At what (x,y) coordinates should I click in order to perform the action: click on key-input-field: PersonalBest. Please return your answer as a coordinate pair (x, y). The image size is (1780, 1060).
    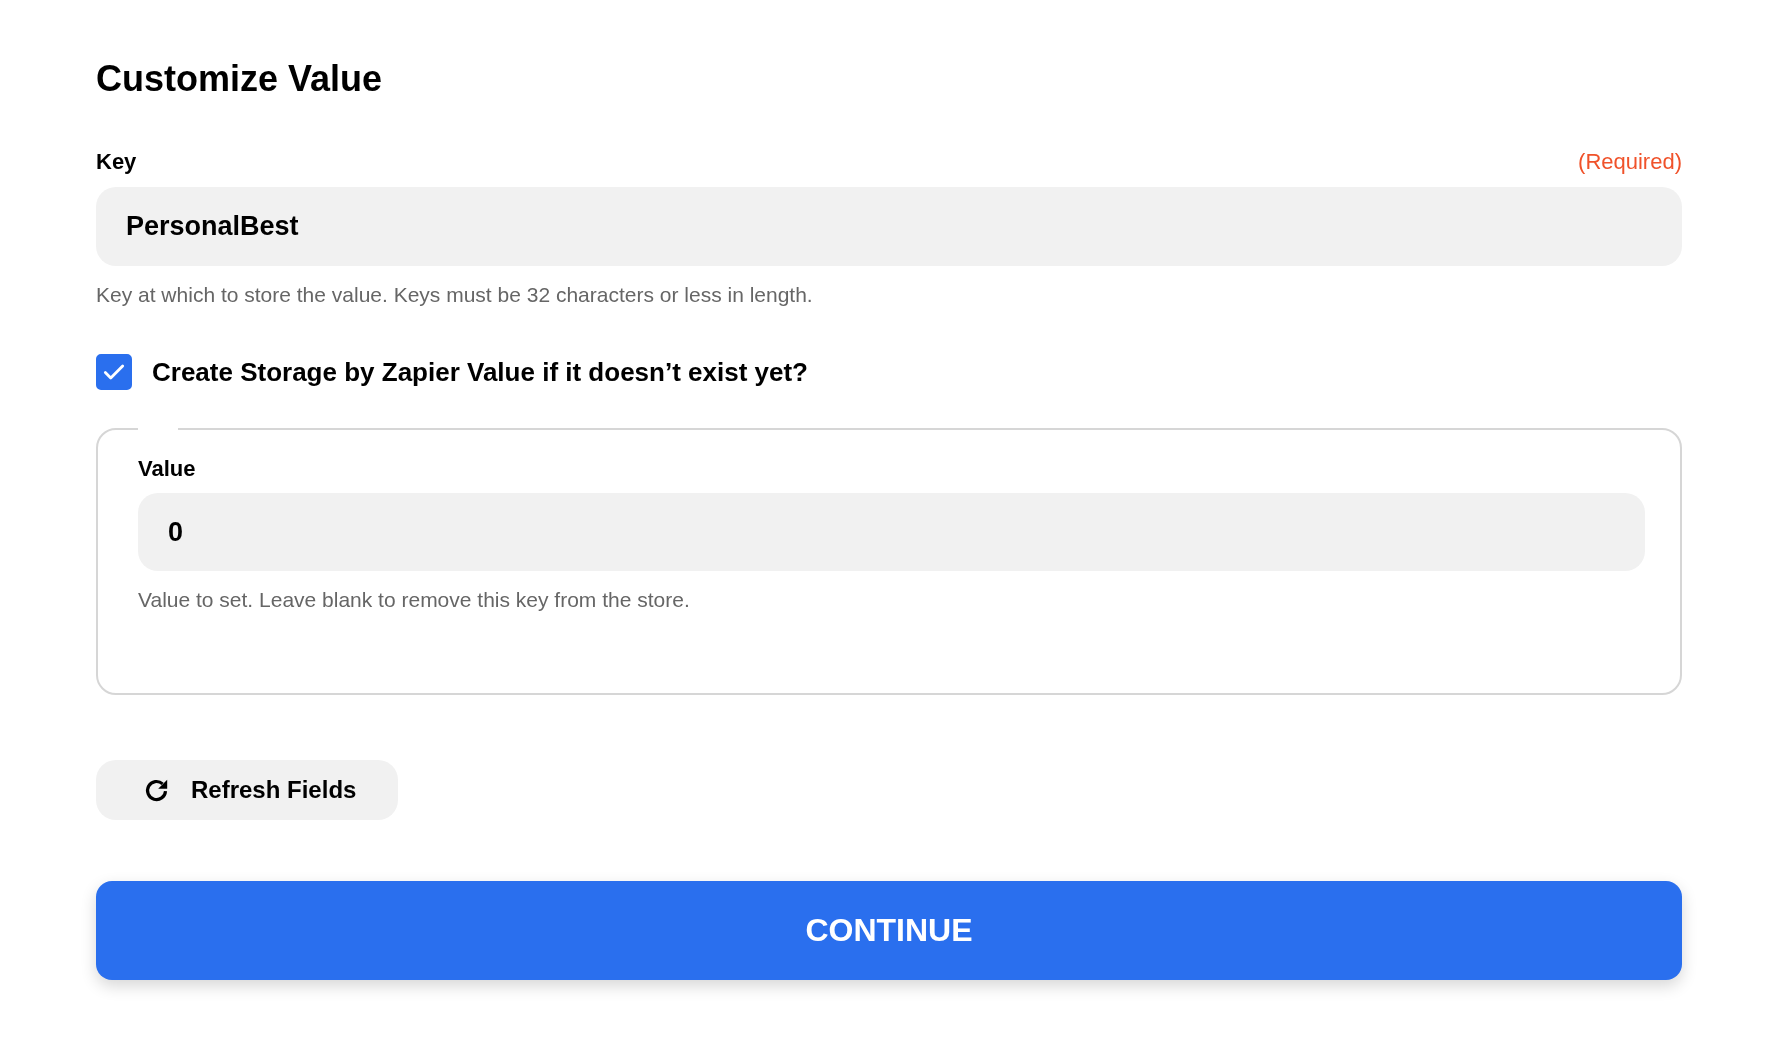
    Looking at the image, I should click on (889, 226).